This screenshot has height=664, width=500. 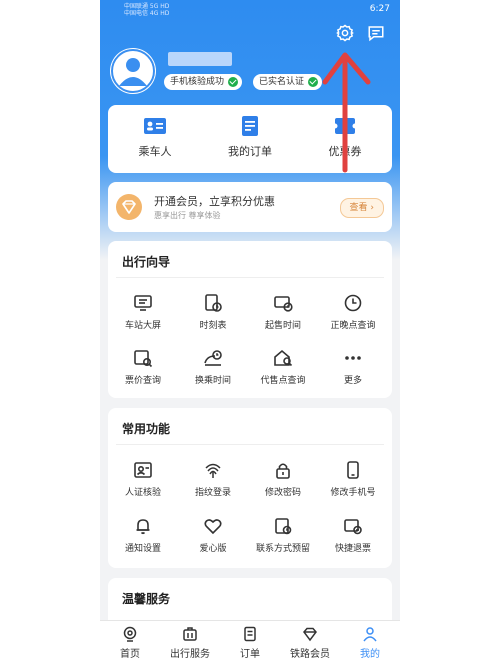 What do you see at coordinates (346, 112) in the screenshot?
I see `annotation-arrow` at bounding box center [346, 112].